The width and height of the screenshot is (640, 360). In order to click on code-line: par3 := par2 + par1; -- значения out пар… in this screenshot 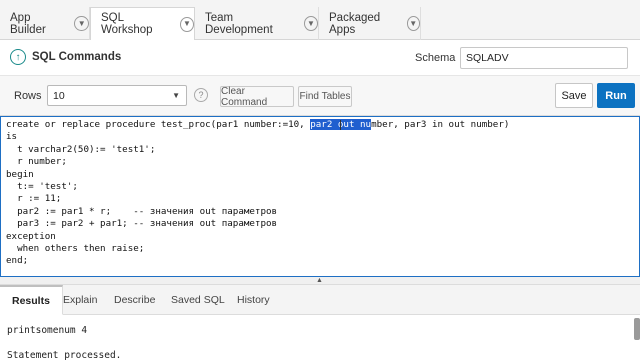, I will do `click(142, 224)`.